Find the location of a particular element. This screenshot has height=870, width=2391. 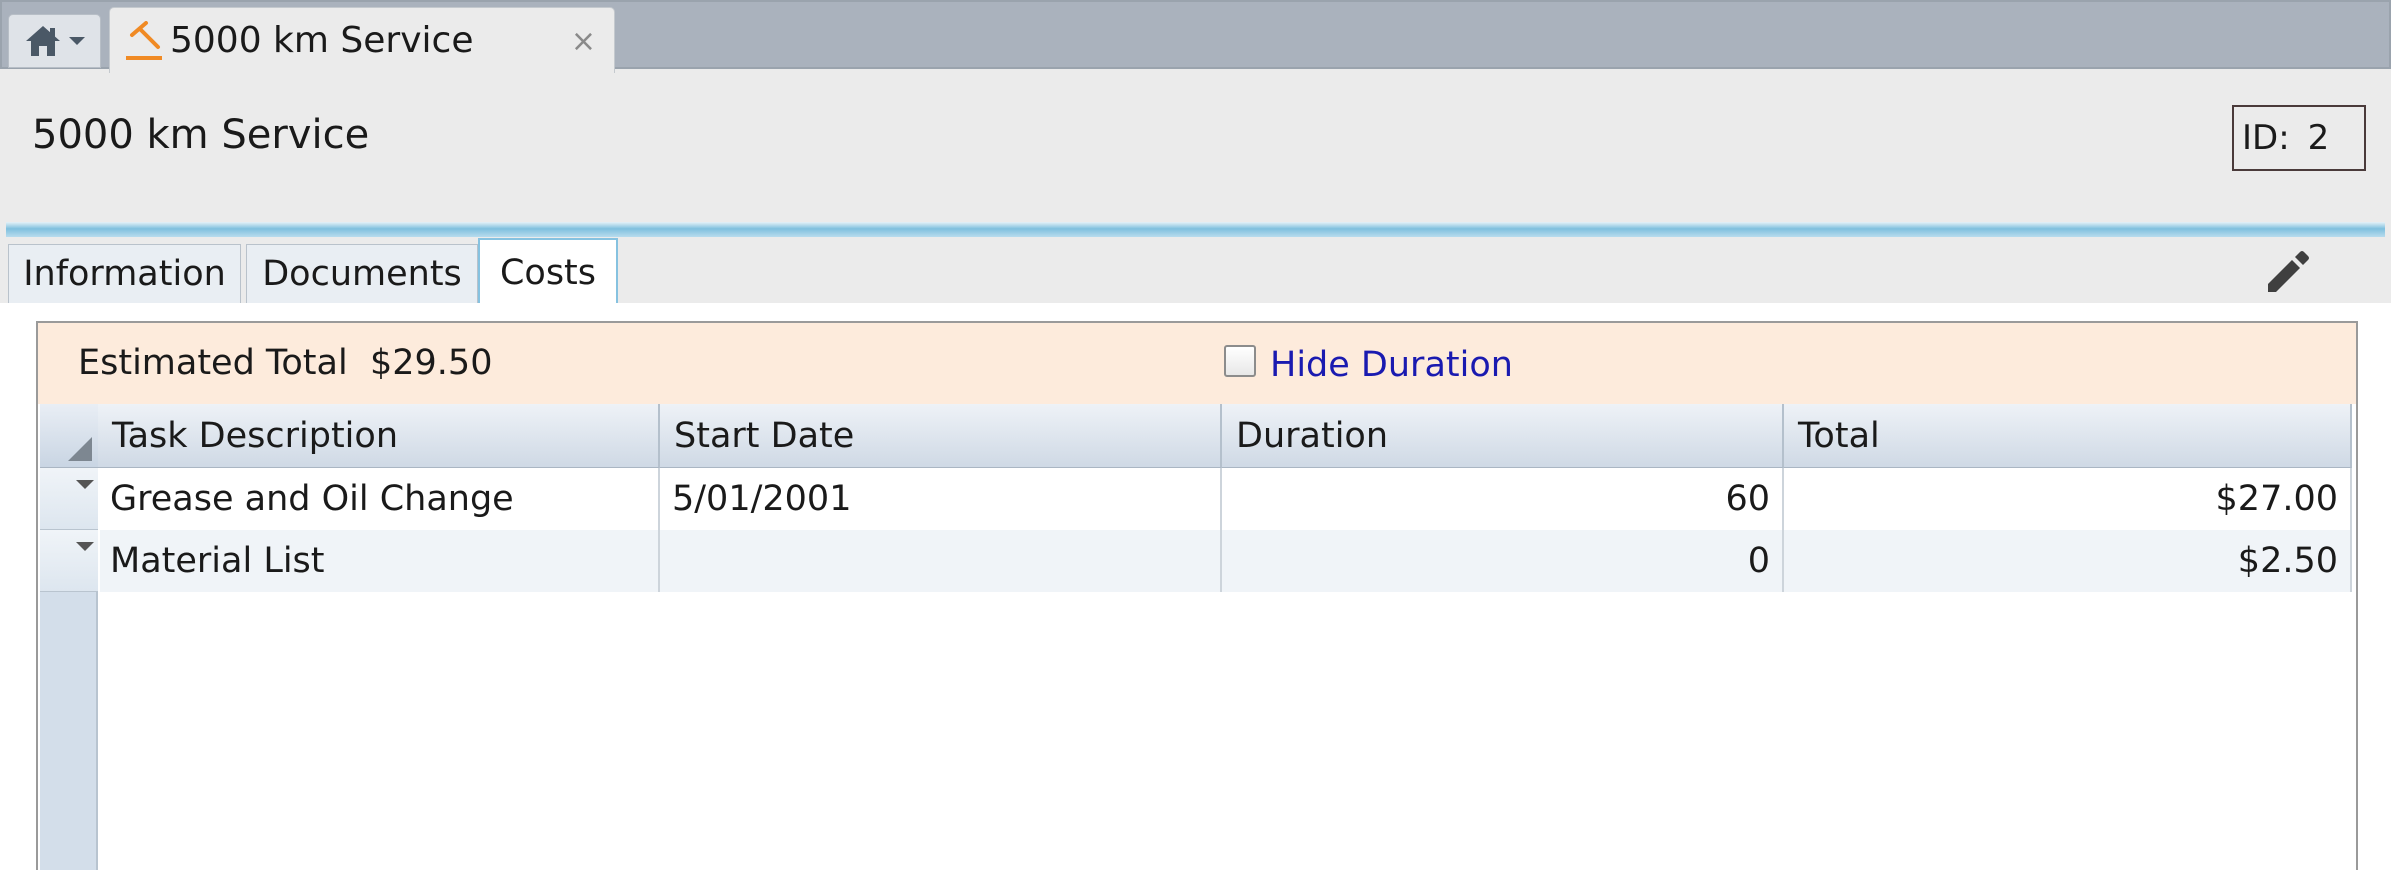

cell-total: $27.00 is located at coordinates (2068, 499).